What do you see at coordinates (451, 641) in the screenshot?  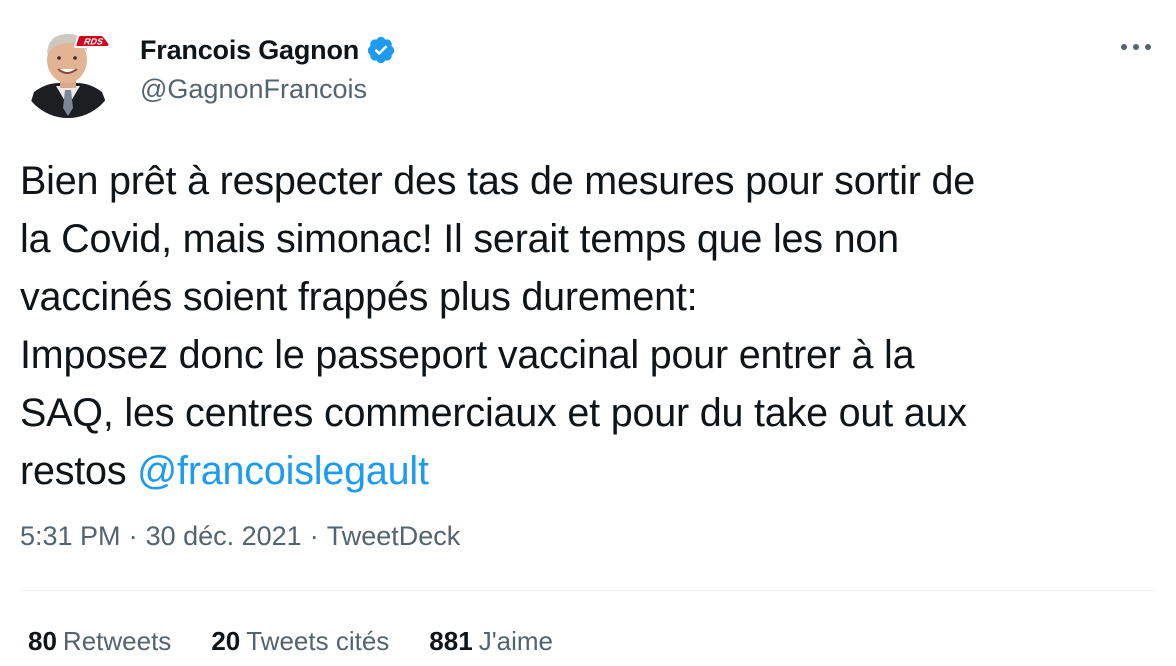 I see `likes-count: 881` at bounding box center [451, 641].